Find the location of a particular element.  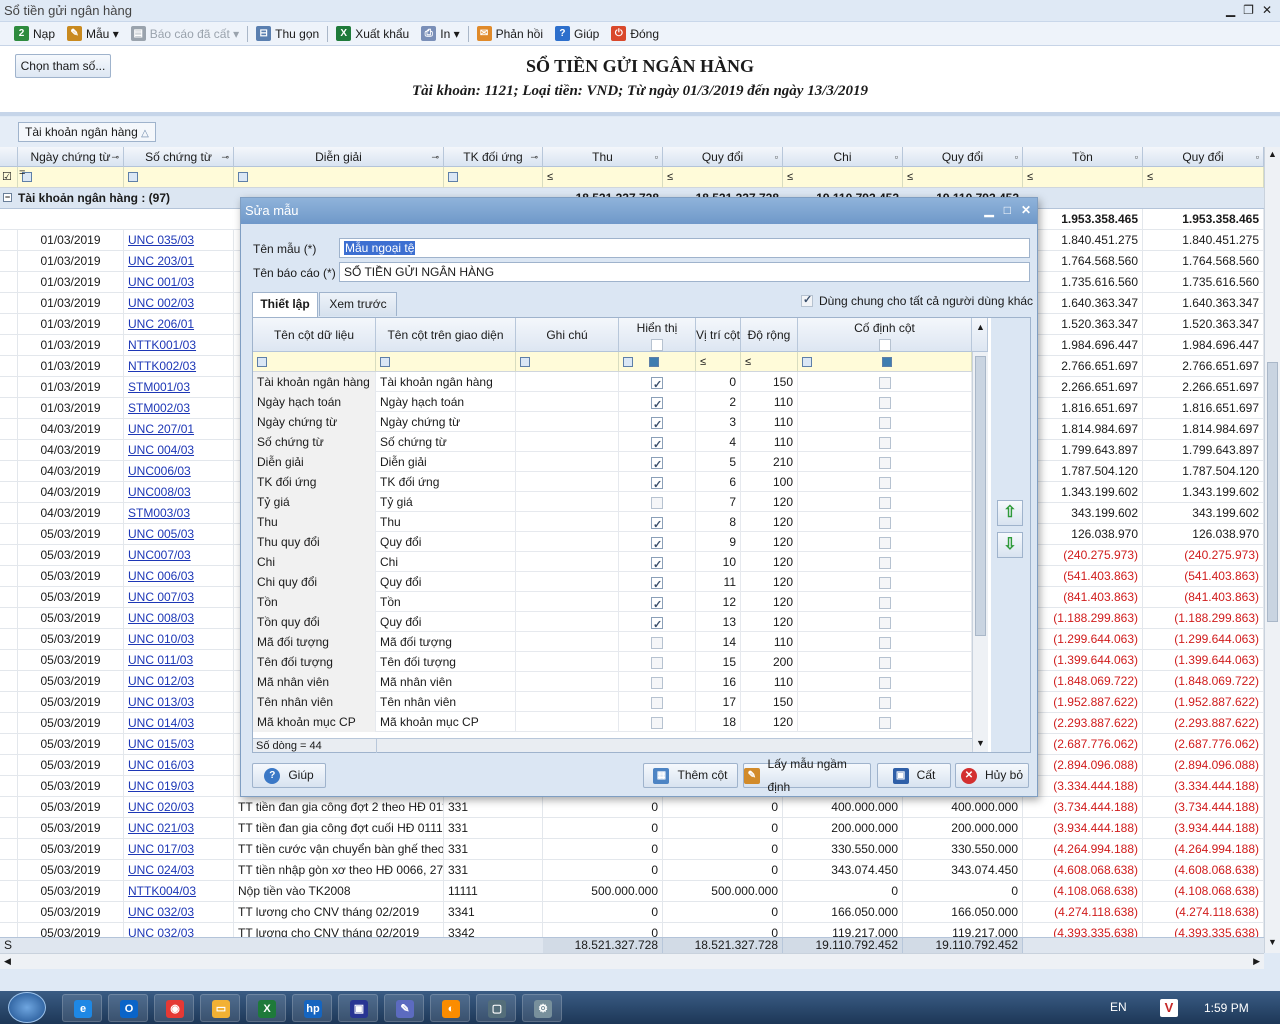

save-button: ▣ Cất is located at coordinates (914, 775).